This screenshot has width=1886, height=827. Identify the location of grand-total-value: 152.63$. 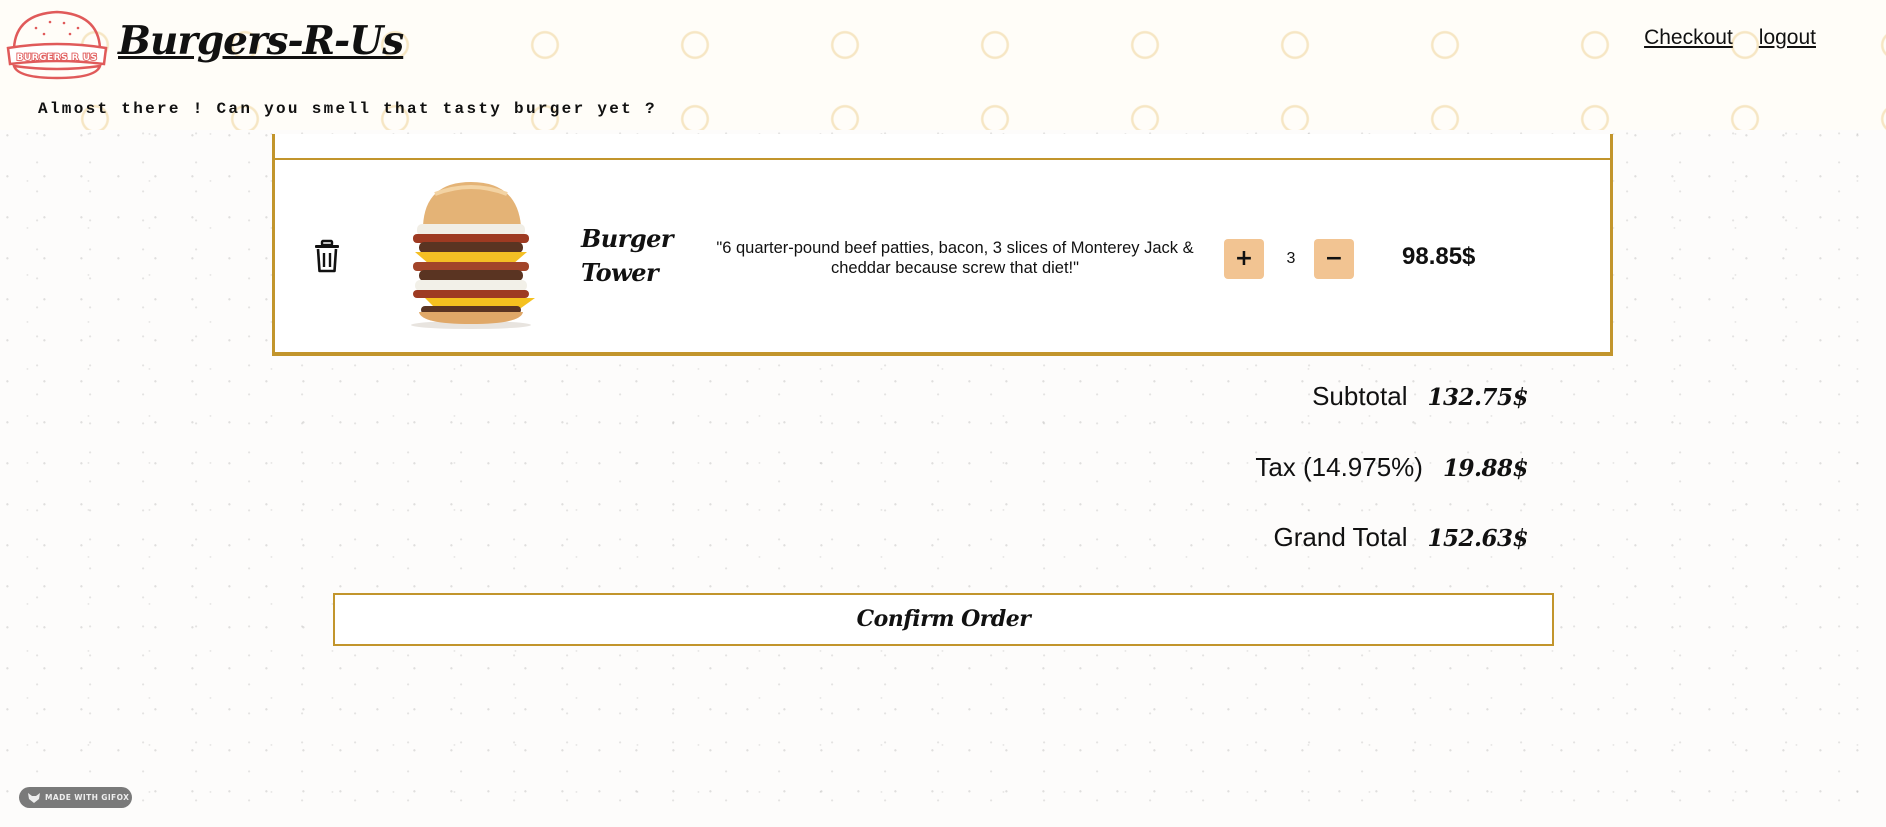
(1477, 538).